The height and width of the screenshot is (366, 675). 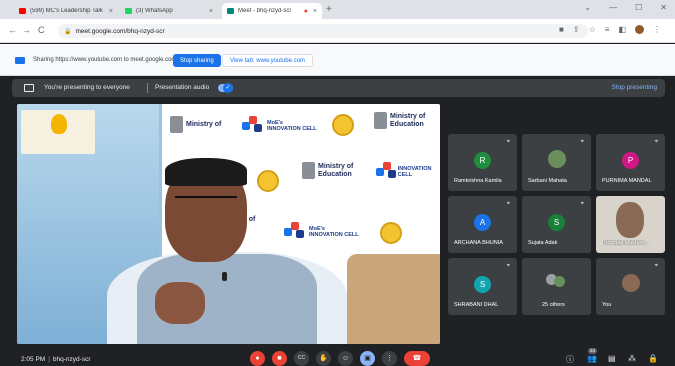 What do you see at coordinates (26, 30) in the screenshot?
I see `forward-button: →` at bounding box center [26, 30].